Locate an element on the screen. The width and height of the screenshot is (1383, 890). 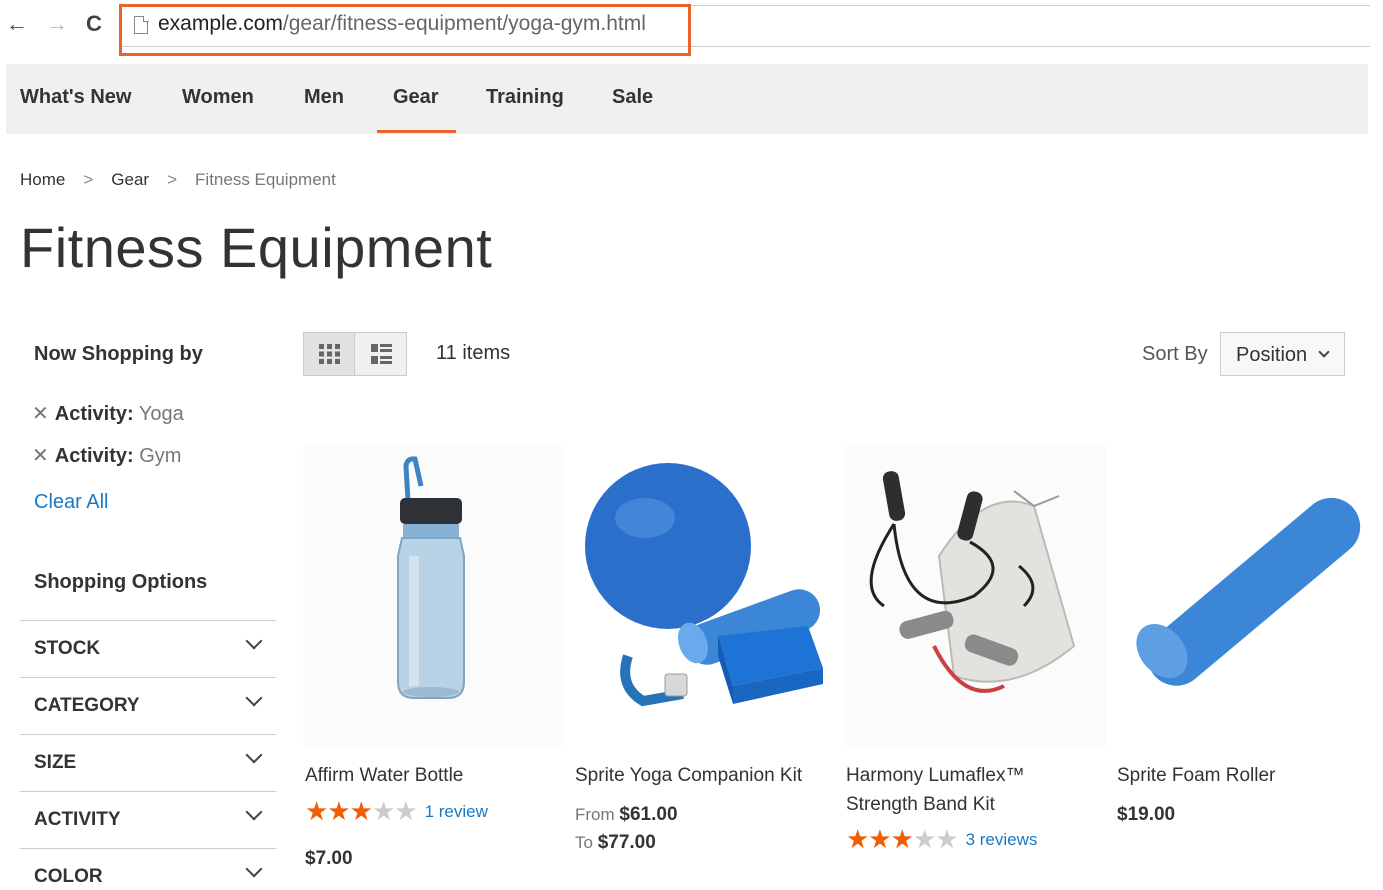
product-name: Sprite Yoga Companion Kit is located at coordinates (702, 775).